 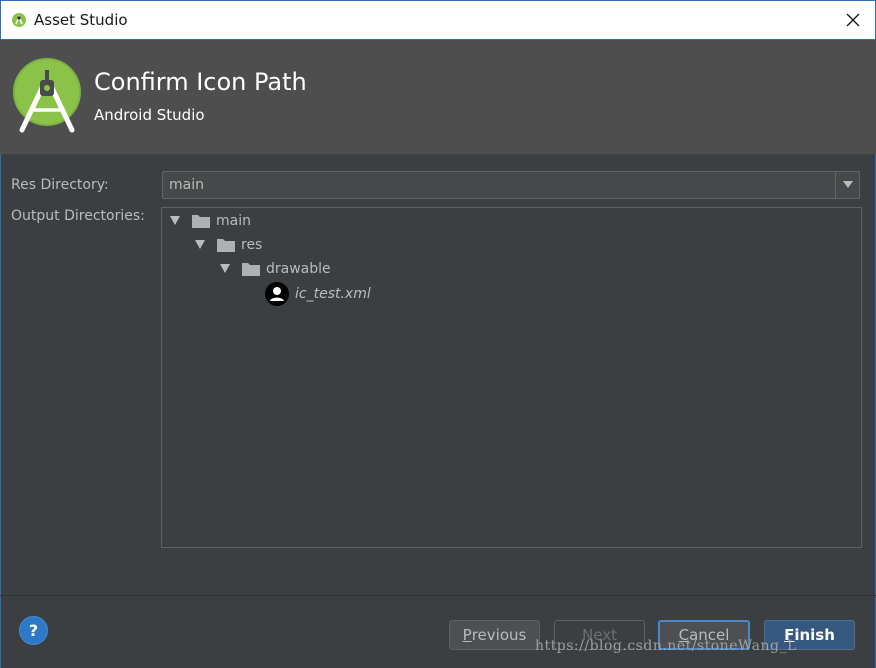 I want to click on res-directory-label: Res Directory:, so click(x=60, y=185).